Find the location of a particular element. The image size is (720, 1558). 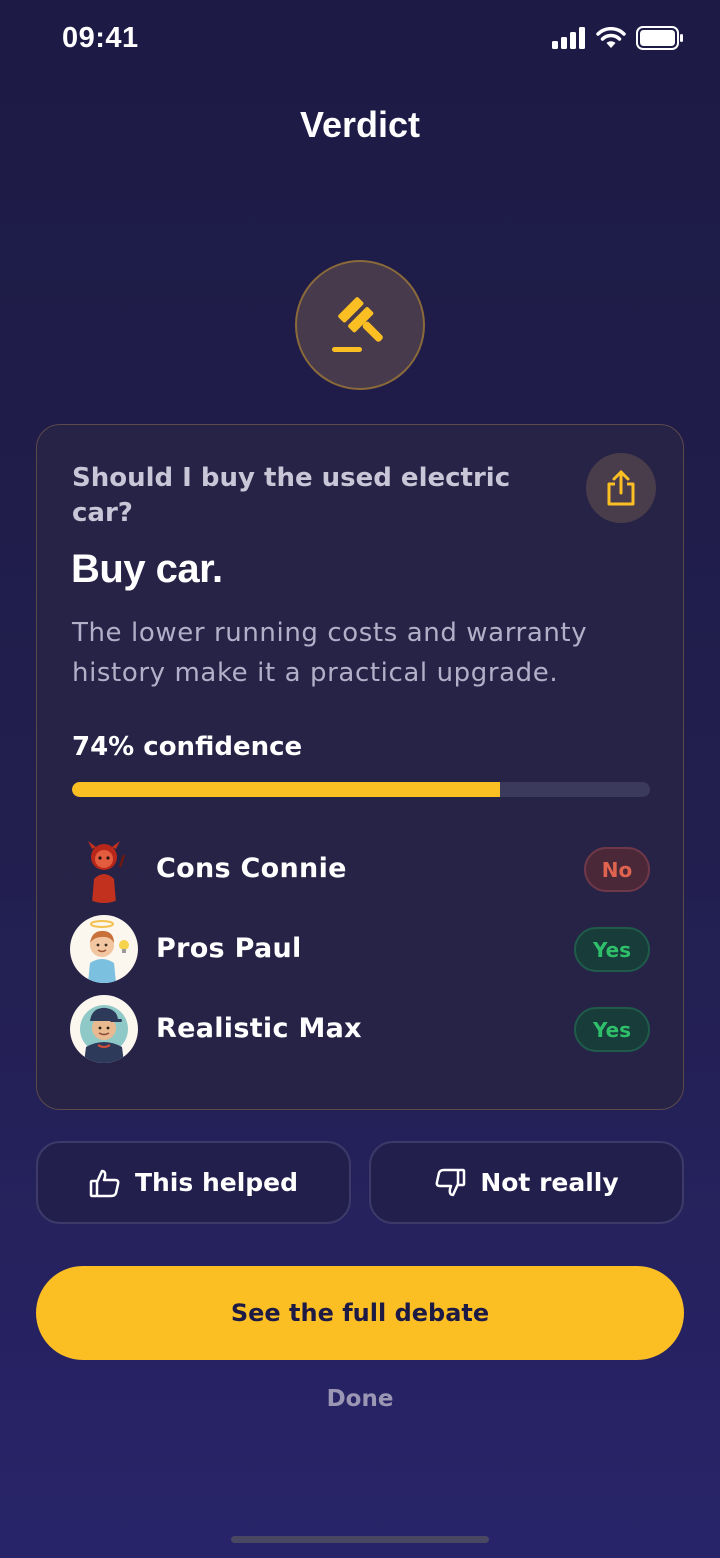

not-really-button: Not really is located at coordinates (526, 1182).